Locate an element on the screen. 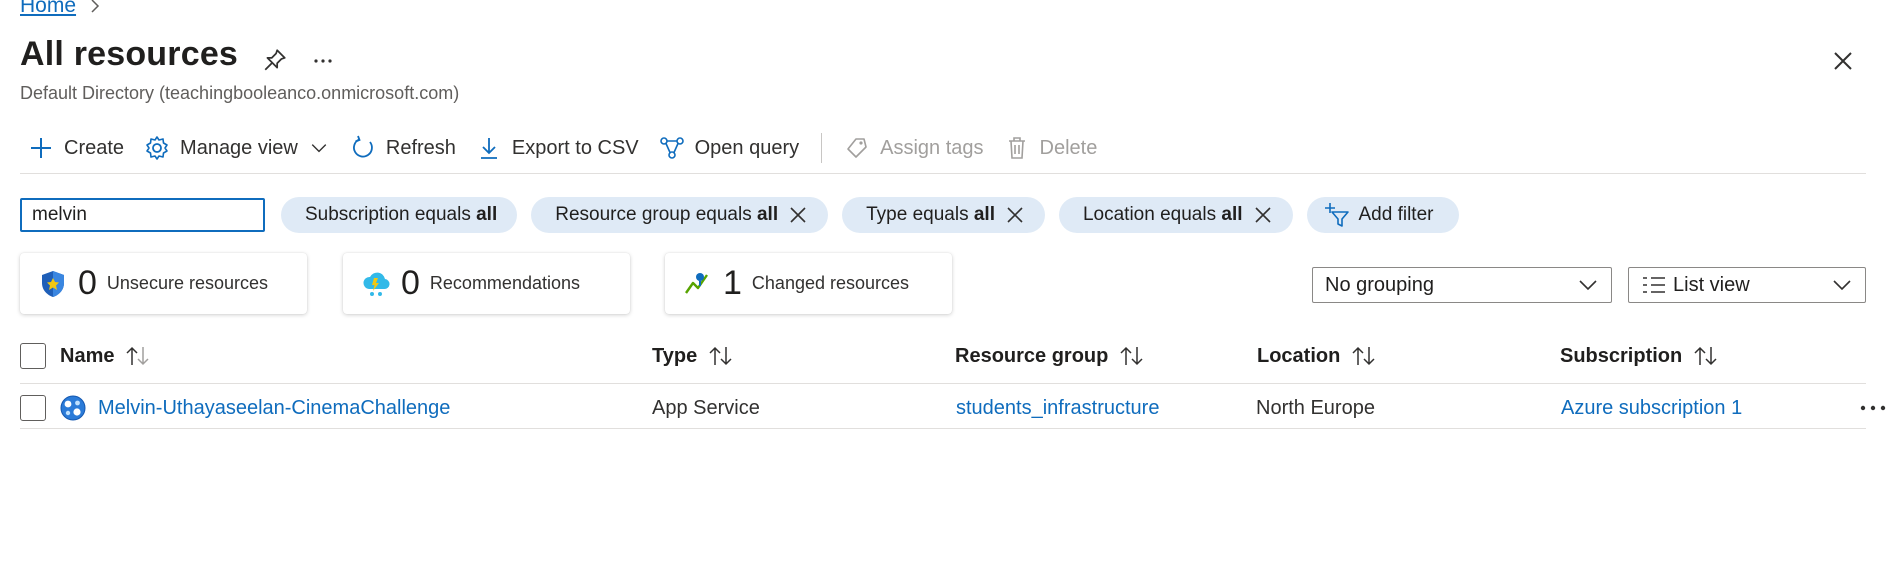 This screenshot has width=1902, height=562. column-header-subscription-label: Subscription is located at coordinates (1621, 355).